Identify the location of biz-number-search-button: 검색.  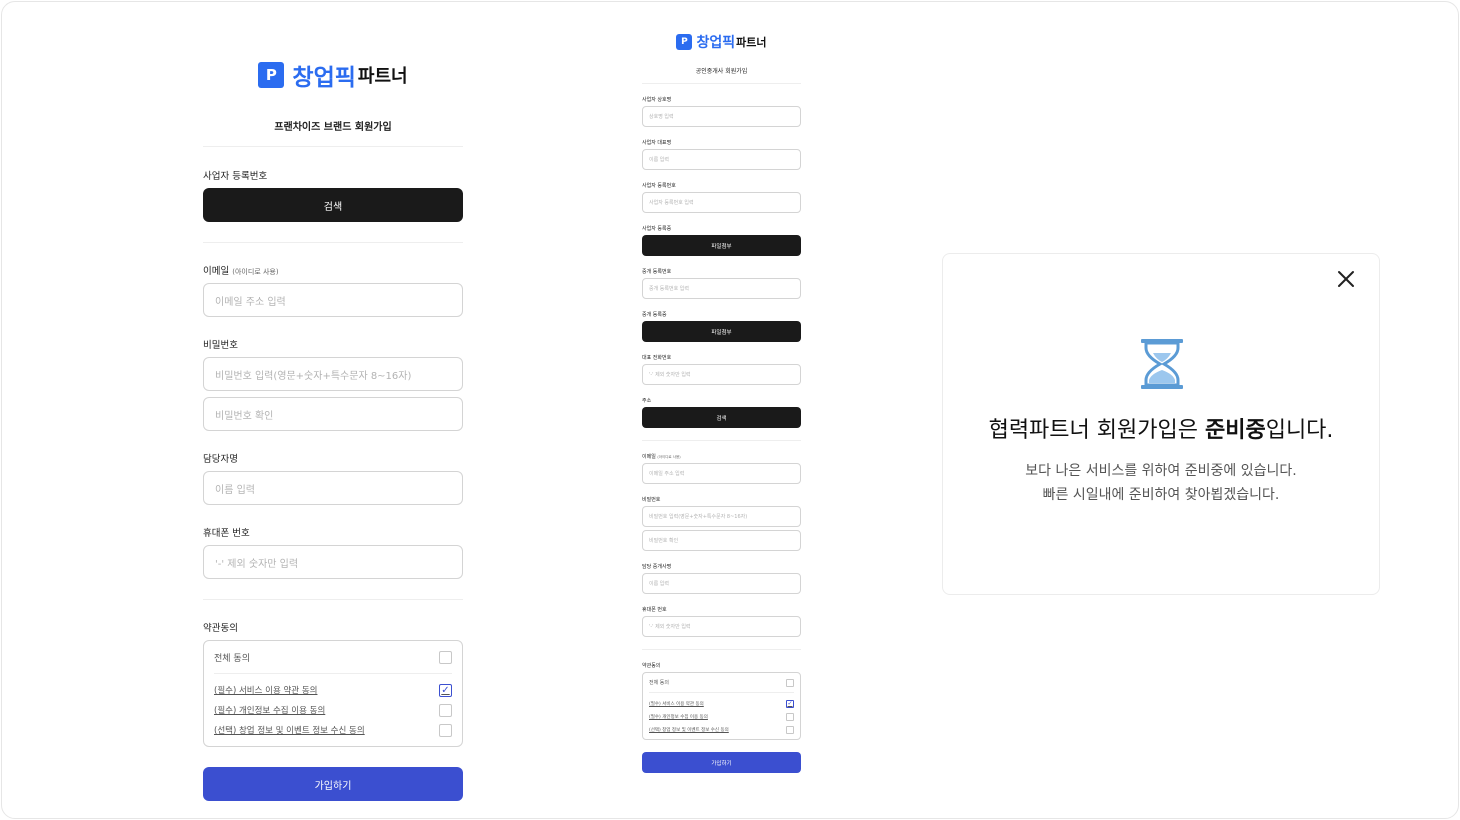
(333, 205).